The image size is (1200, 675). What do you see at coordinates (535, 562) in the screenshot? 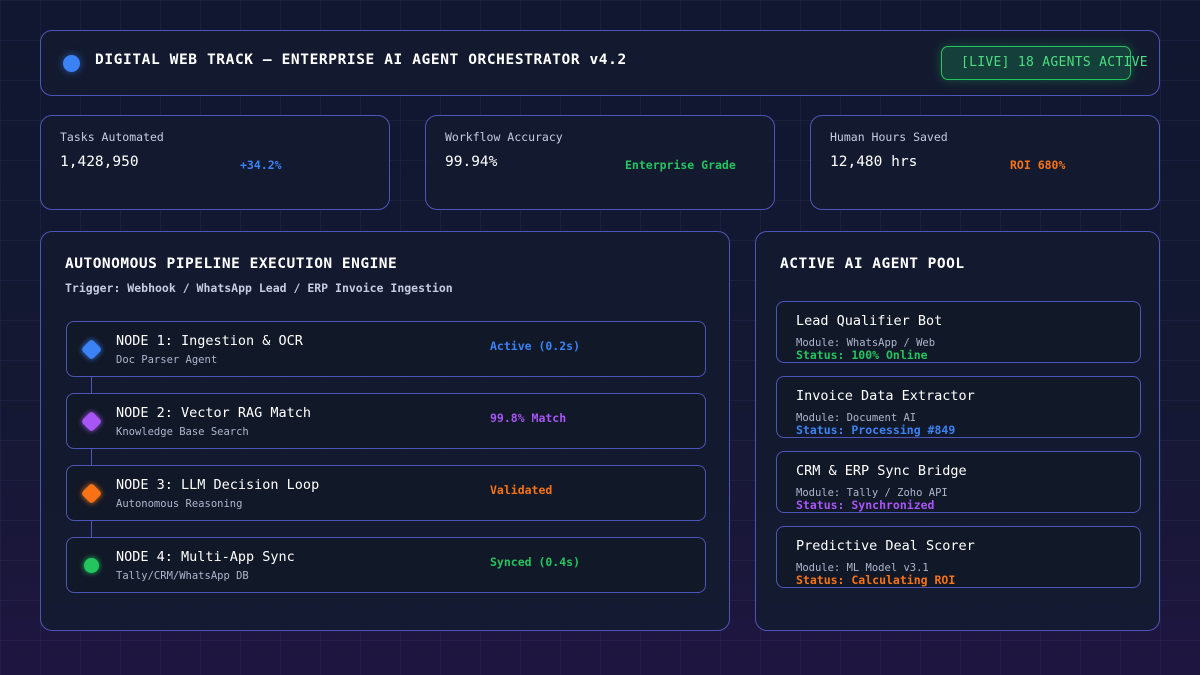
I see `node-state: Synced (0.4s)` at bounding box center [535, 562].